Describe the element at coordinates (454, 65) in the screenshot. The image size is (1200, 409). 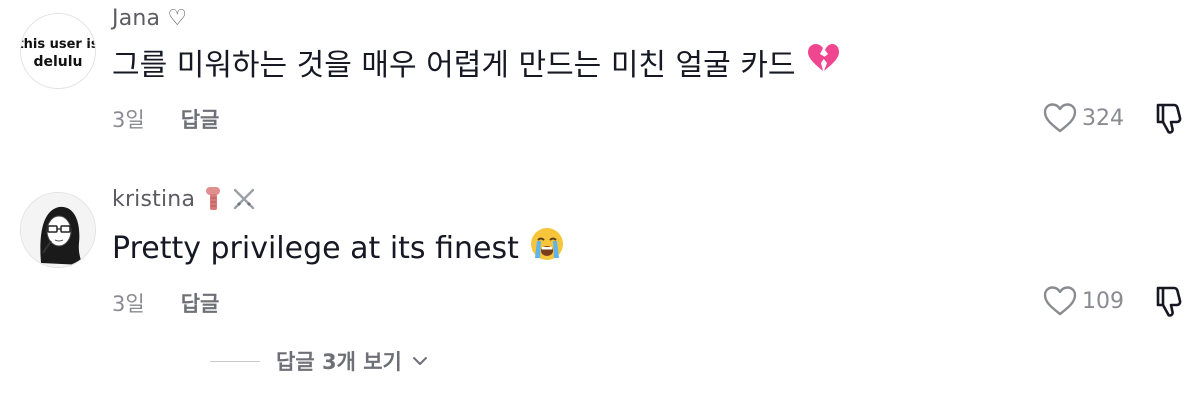
I see `comment-body: 그를 미워하는 것을 매우 어렵게 만드는 미친 얼굴 카드` at that location.